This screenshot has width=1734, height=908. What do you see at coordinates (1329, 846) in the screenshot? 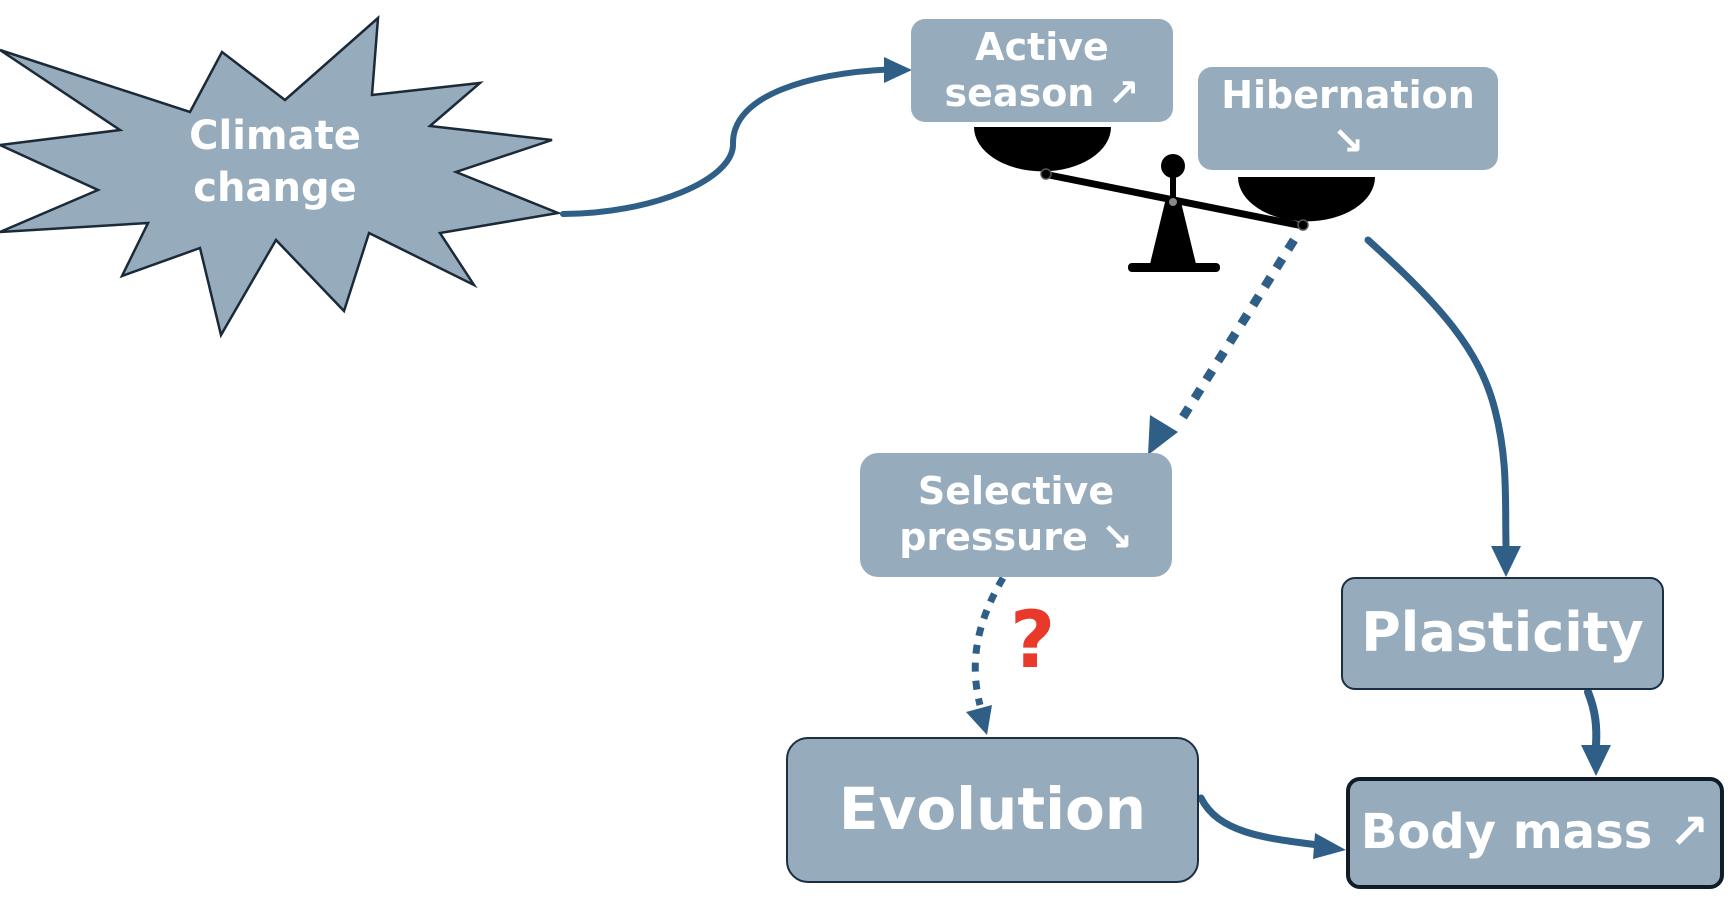
I see `arrowhead-body-mass-left` at bounding box center [1329, 846].